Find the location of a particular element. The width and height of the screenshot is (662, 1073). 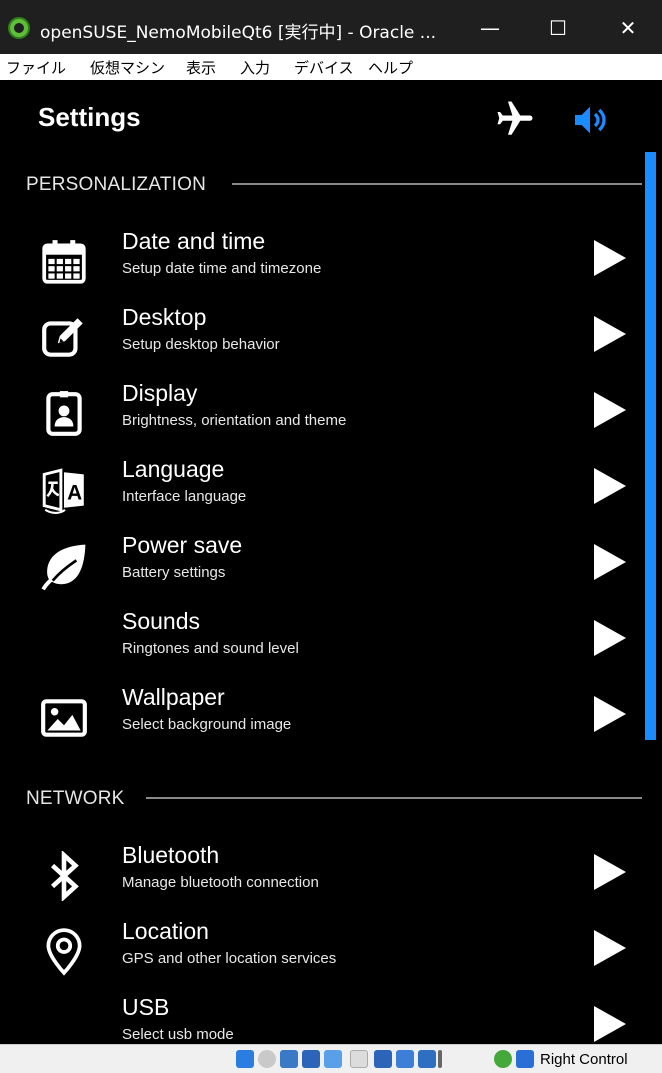

item-label: Date and time is located at coordinates (194, 241).